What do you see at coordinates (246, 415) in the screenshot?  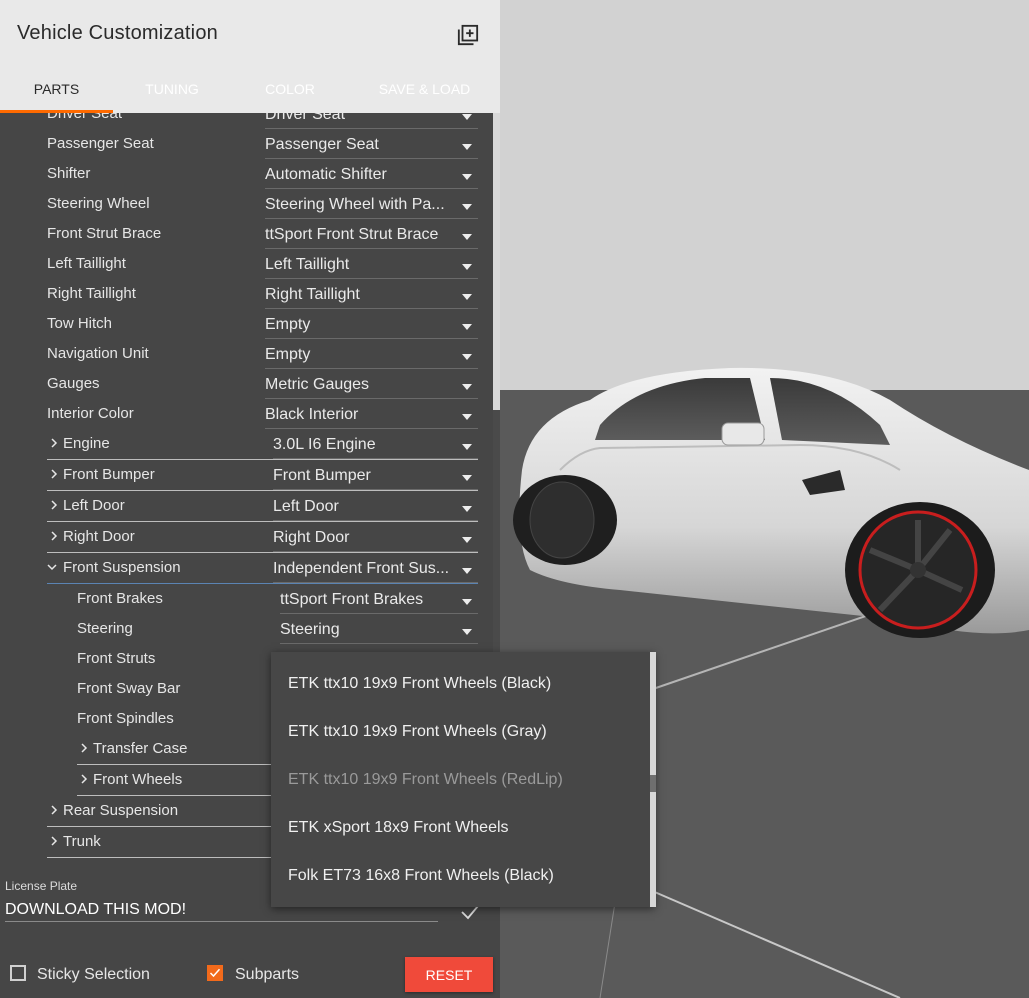 I see `part-row: Interior Color Black Interior` at bounding box center [246, 415].